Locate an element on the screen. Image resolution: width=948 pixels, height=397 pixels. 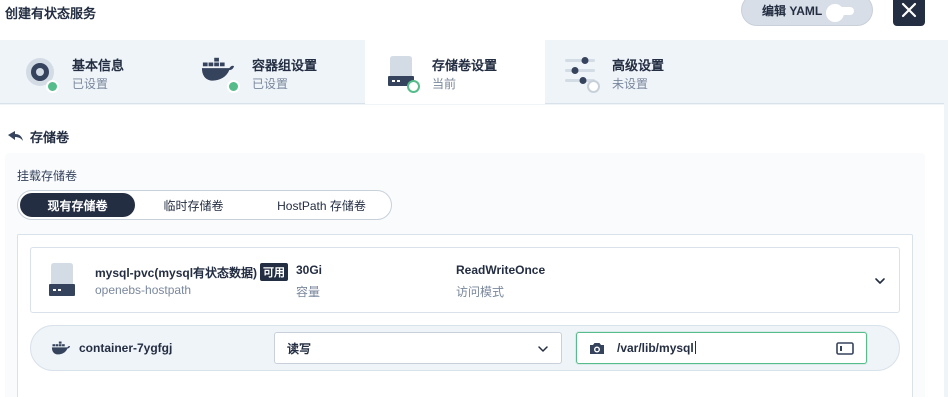
segment-hostpath-volume: HostPath 存储卷 is located at coordinates (321, 205).